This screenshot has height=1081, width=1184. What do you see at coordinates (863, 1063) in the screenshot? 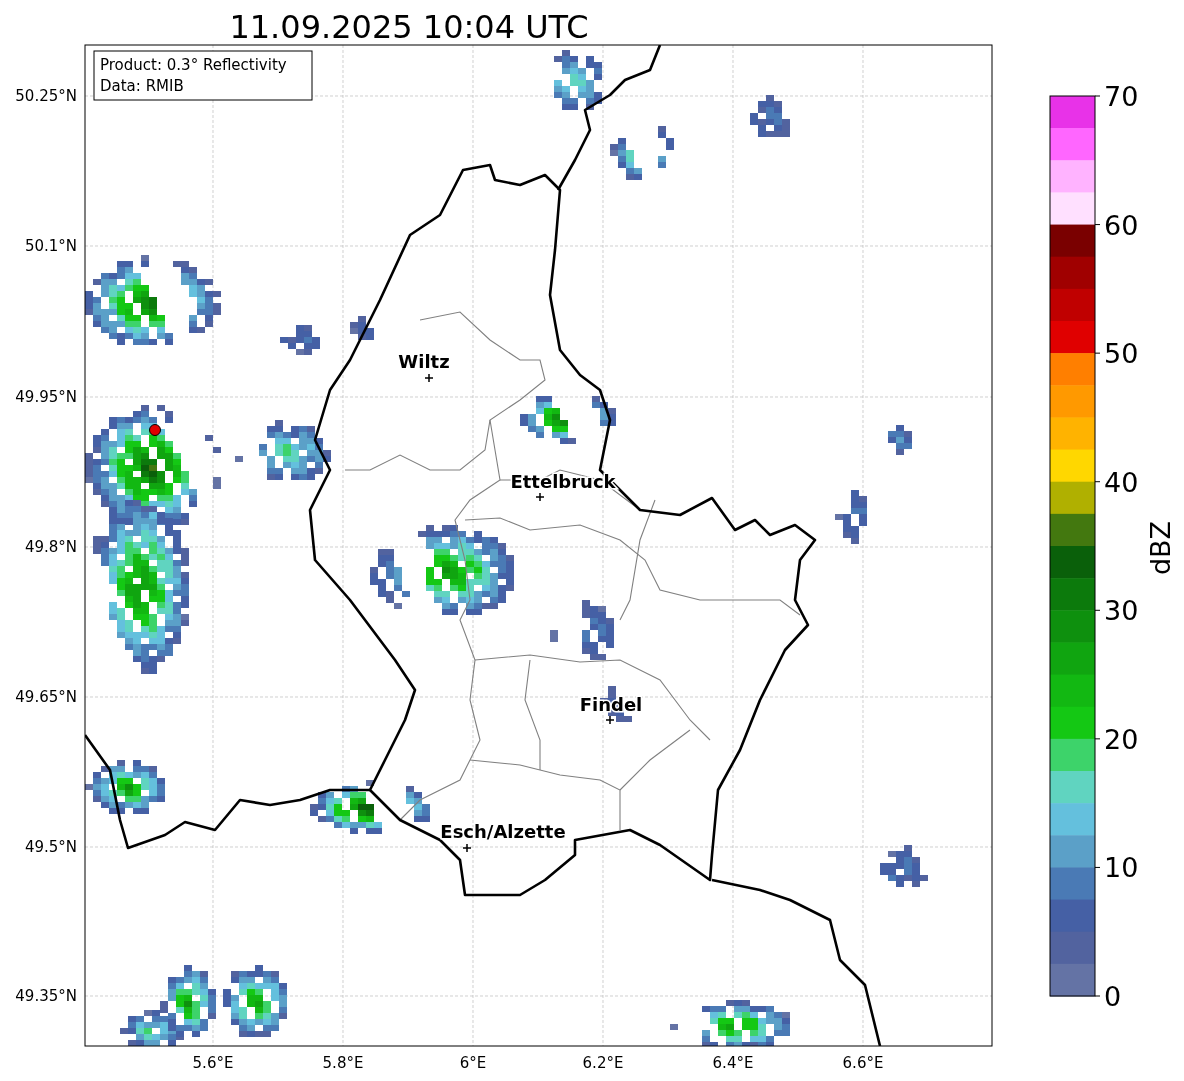
I see `longitude-tick-label: 6.6°E` at bounding box center [863, 1063].